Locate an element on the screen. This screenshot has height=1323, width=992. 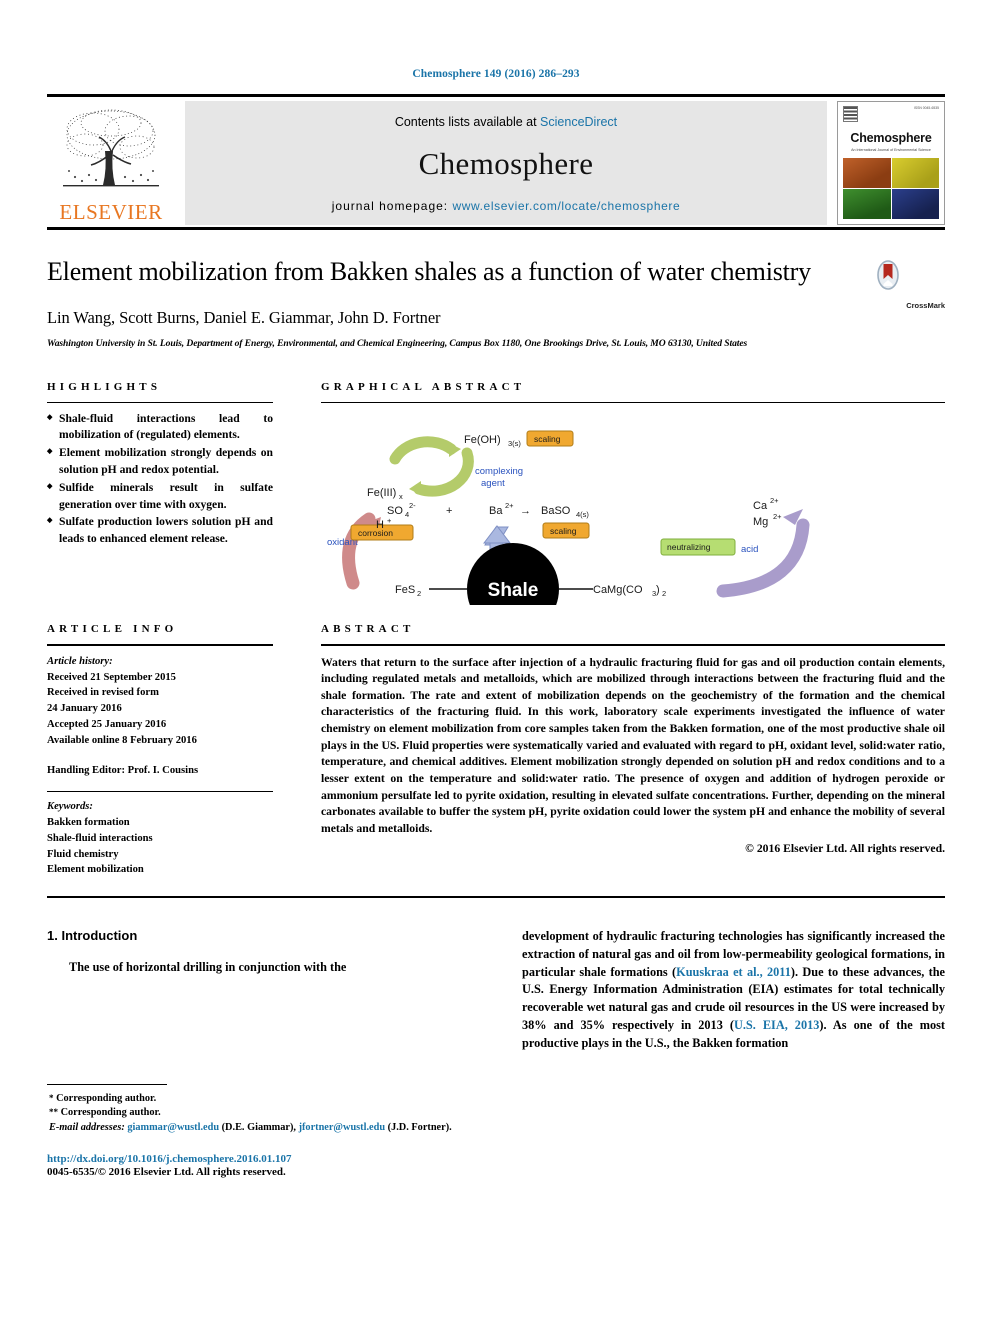
crossmark-badge: CrossMark is located at coordinates (907, 303).